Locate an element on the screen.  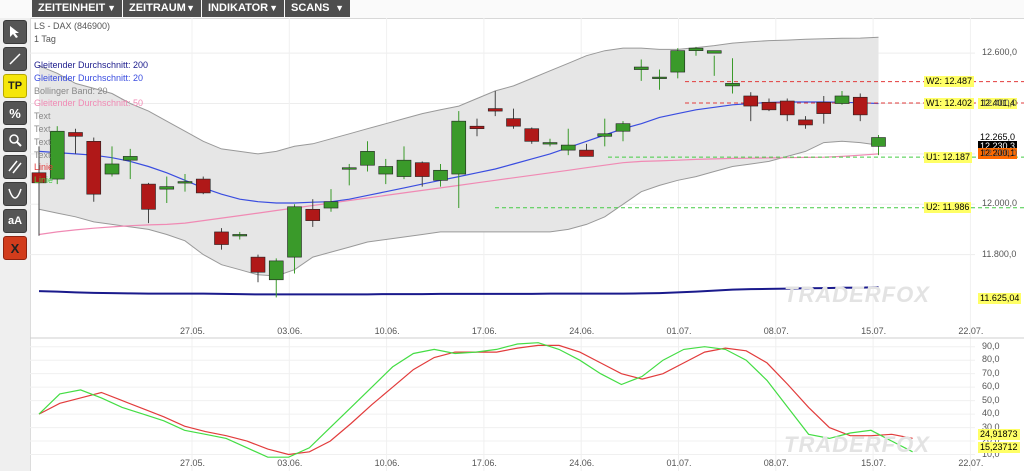
search-icon is located at coordinates (15, 140).